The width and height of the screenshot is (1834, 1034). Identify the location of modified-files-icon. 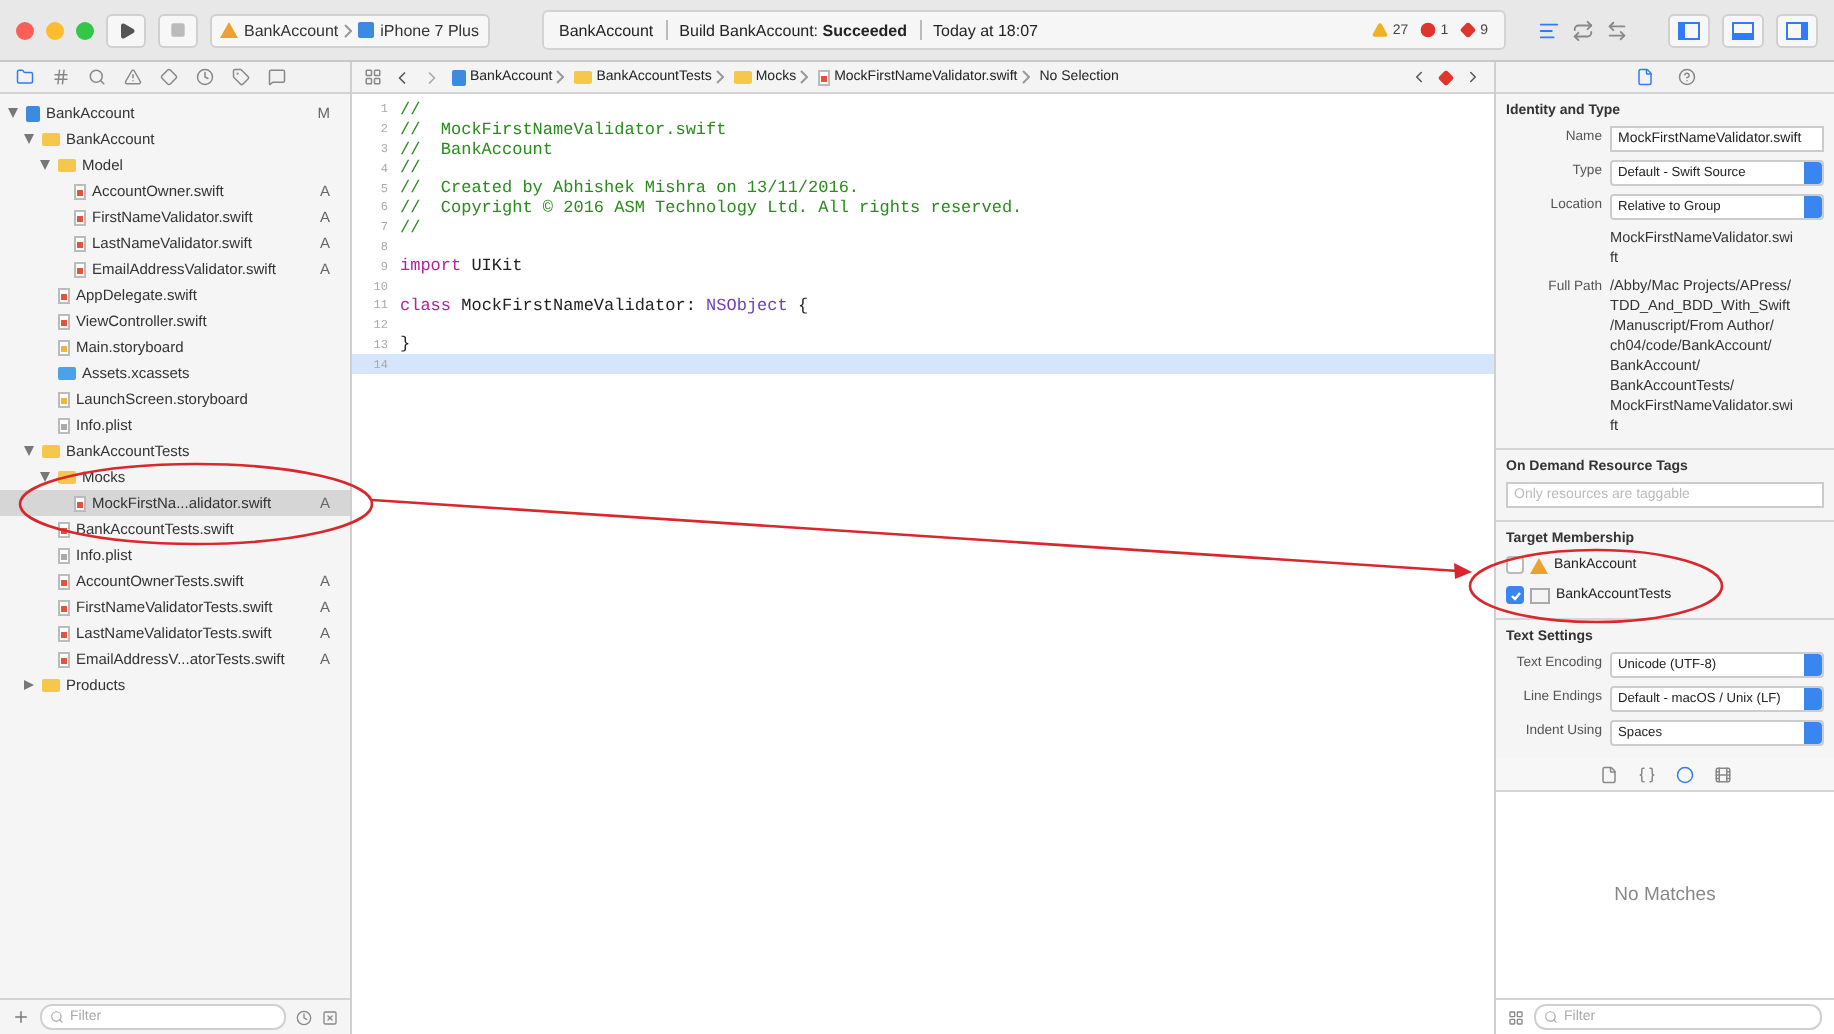
(330, 1017).